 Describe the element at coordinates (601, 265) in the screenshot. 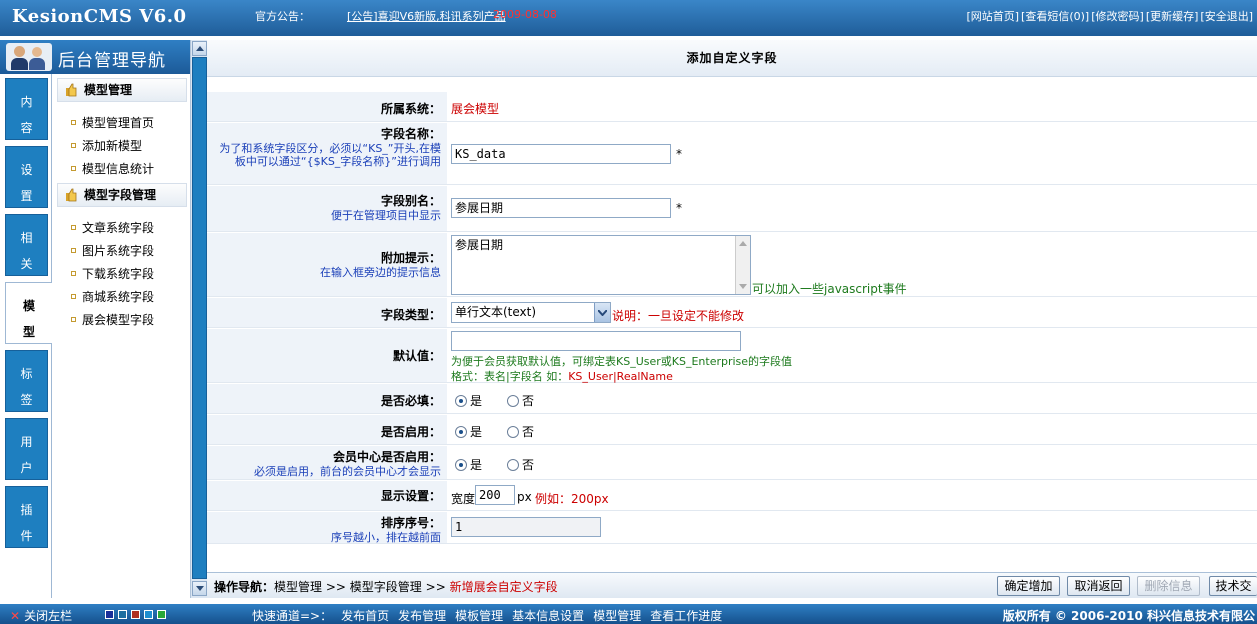

I see `extra-tip-textarea: 参展日期` at that location.